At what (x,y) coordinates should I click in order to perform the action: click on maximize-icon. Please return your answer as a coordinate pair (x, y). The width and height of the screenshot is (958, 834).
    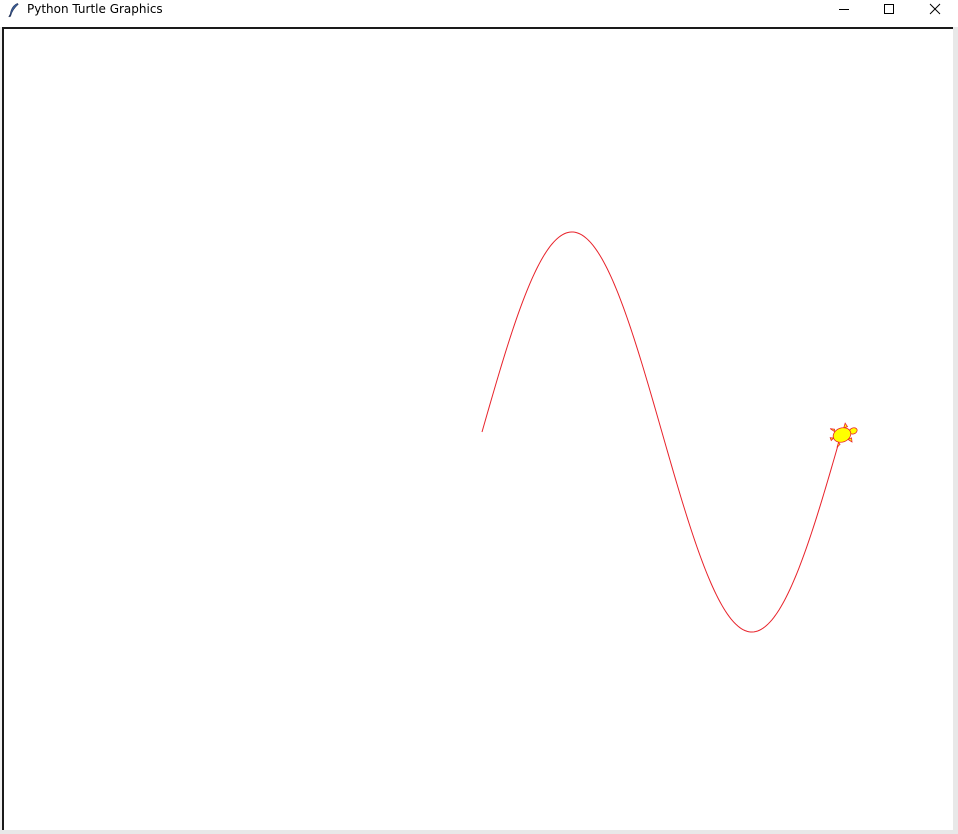
    Looking at the image, I should click on (889, 9).